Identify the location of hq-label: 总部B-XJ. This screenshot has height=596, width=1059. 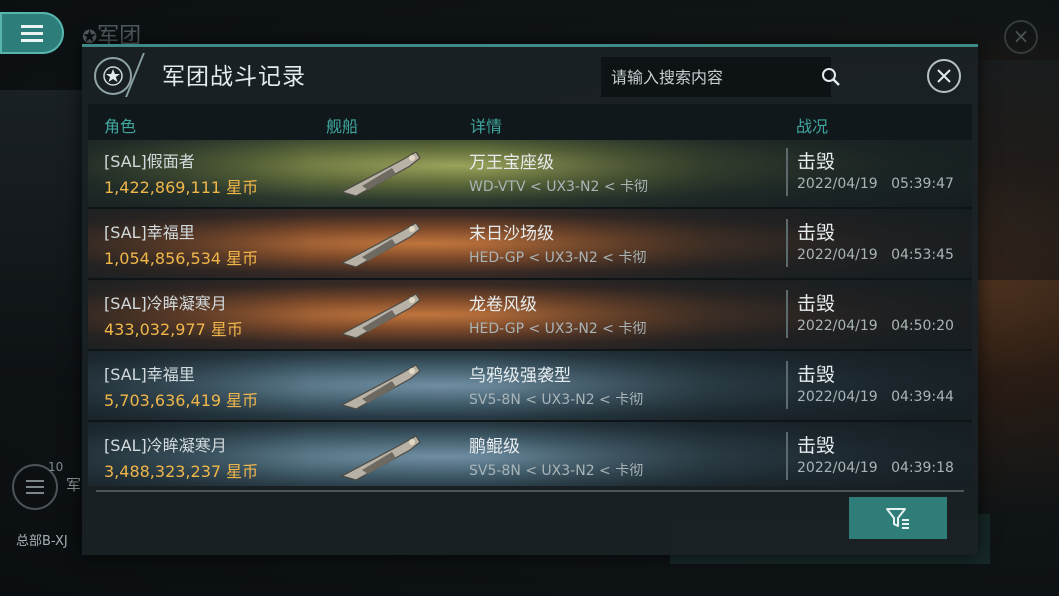
(42, 541).